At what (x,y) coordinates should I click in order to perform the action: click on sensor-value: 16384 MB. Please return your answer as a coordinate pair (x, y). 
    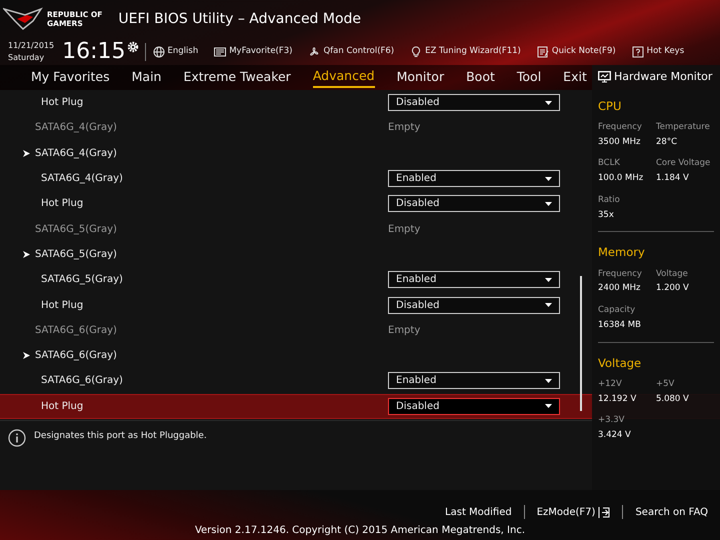
    Looking at the image, I should click on (620, 325).